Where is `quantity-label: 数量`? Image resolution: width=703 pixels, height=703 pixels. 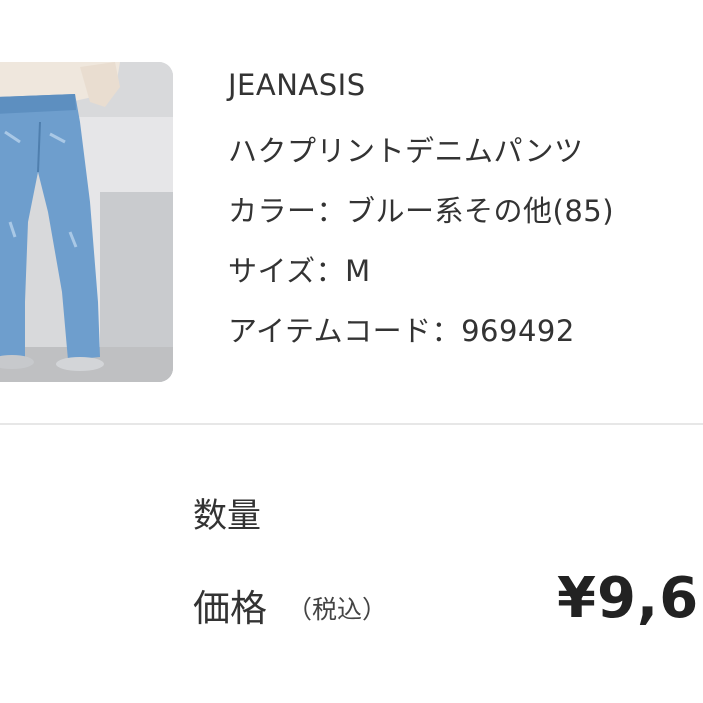
quantity-label: 数量 is located at coordinates (227, 516).